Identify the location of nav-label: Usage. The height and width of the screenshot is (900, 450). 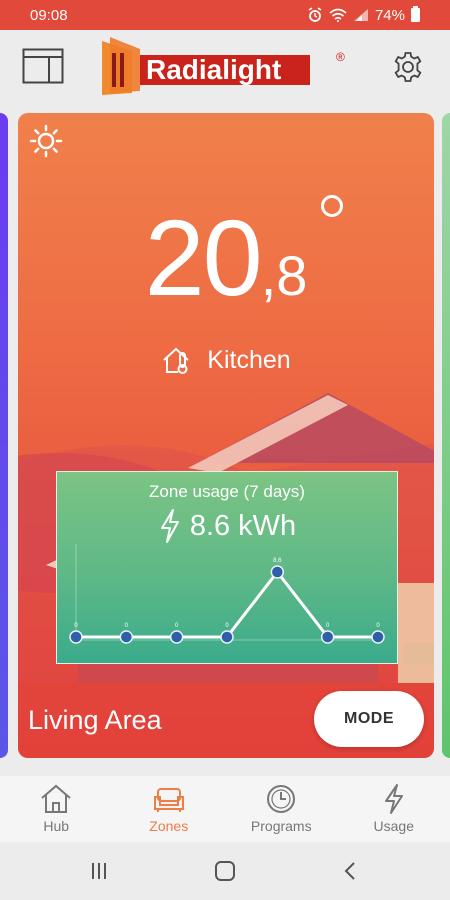
(393, 826).